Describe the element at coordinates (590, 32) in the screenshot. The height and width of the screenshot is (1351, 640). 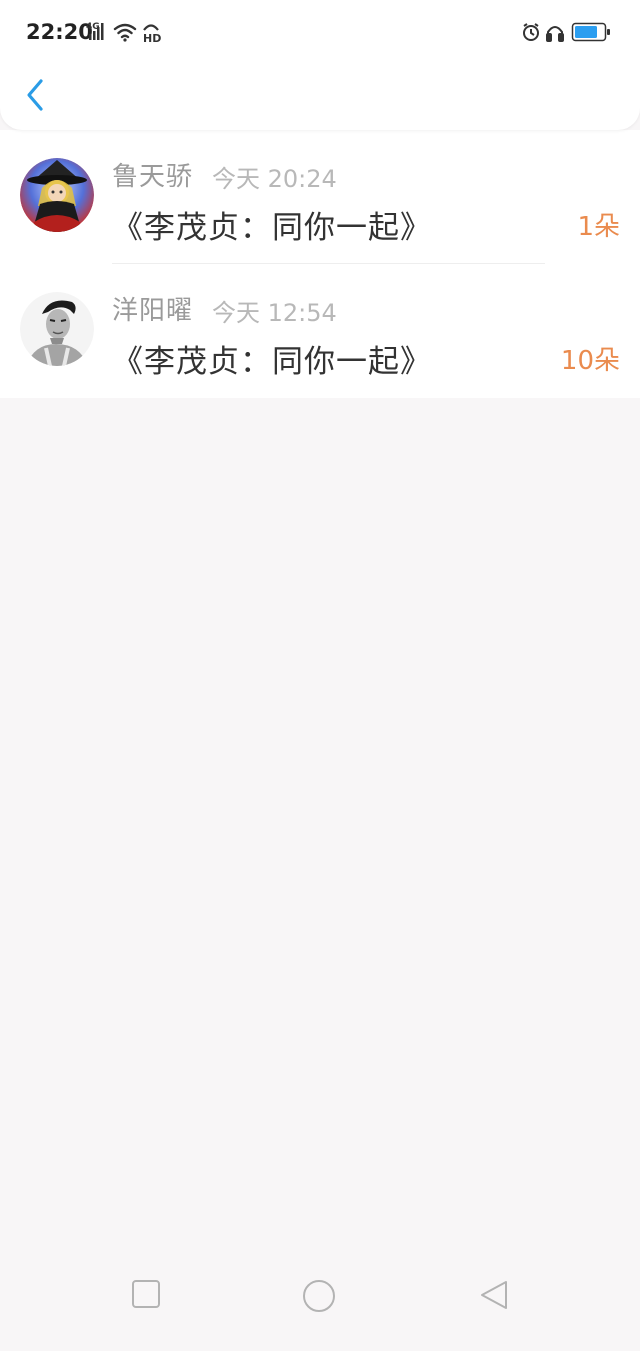
I see `battery-icon` at that location.